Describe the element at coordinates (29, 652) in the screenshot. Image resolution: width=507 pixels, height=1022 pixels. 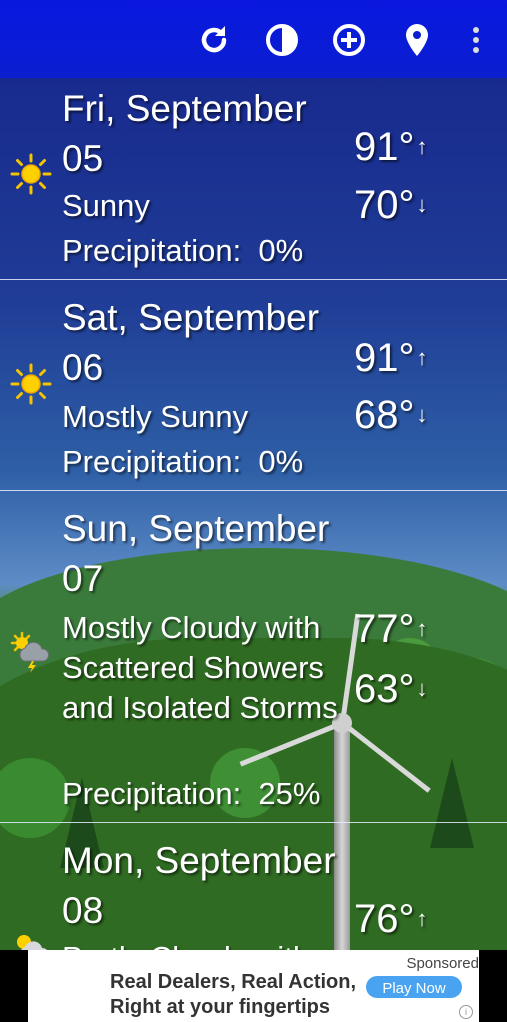
I see `thunderstorm-icon` at that location.